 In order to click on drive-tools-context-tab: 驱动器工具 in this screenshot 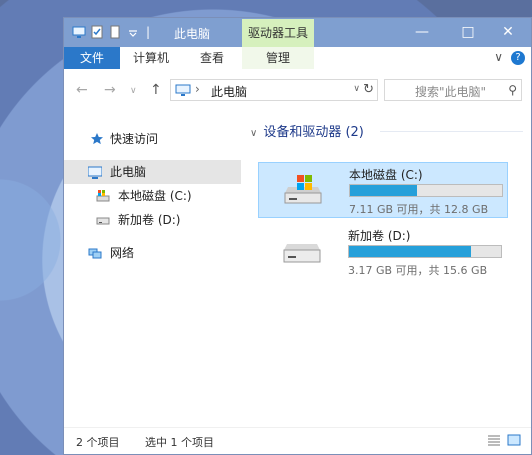, I will do `click(278, 33)`.